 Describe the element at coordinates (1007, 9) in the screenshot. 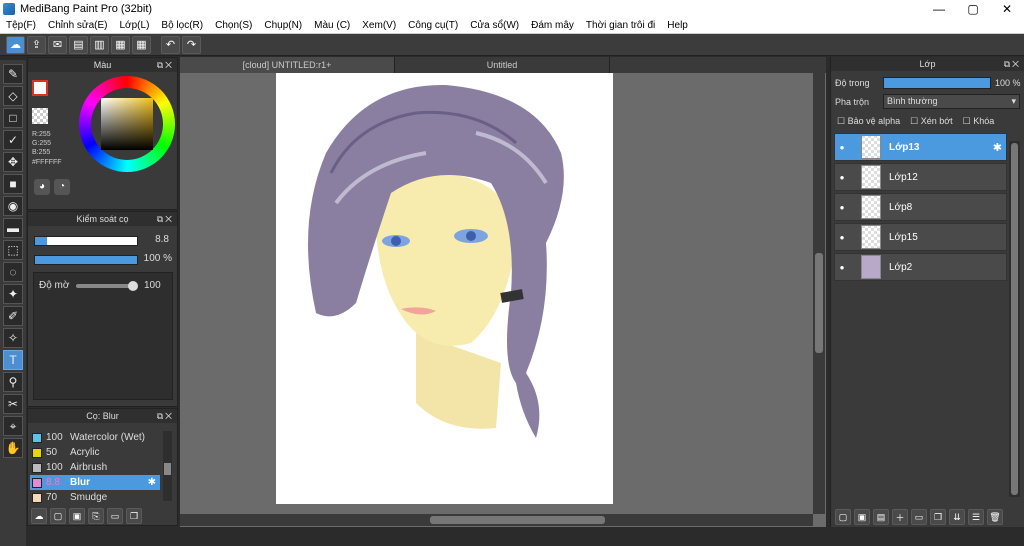

I see `close-button: ✕` at that location.